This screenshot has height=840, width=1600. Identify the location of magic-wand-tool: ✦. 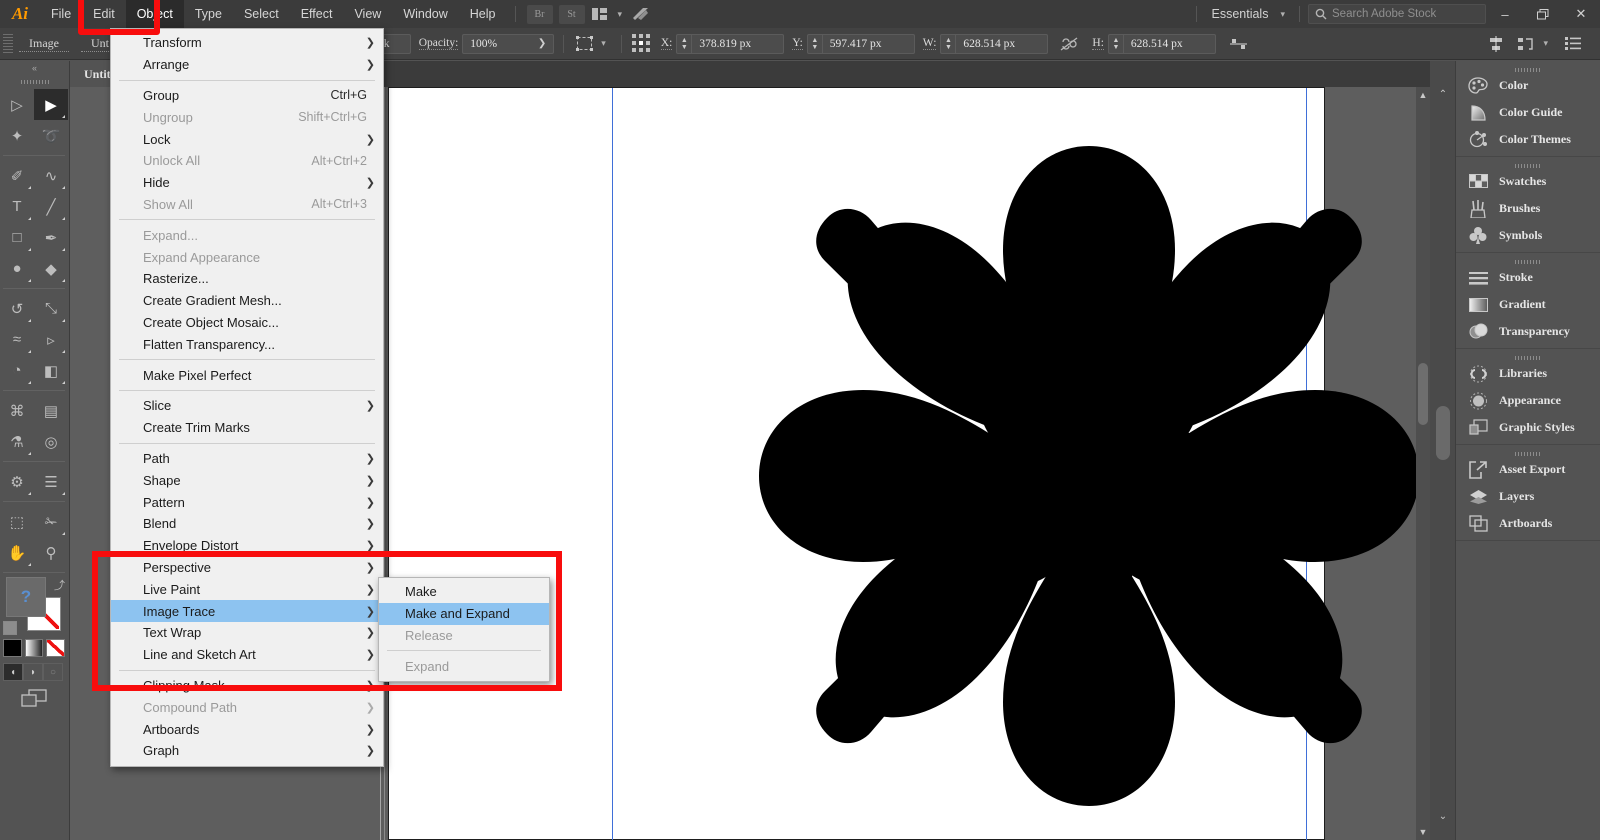
(17, 135).